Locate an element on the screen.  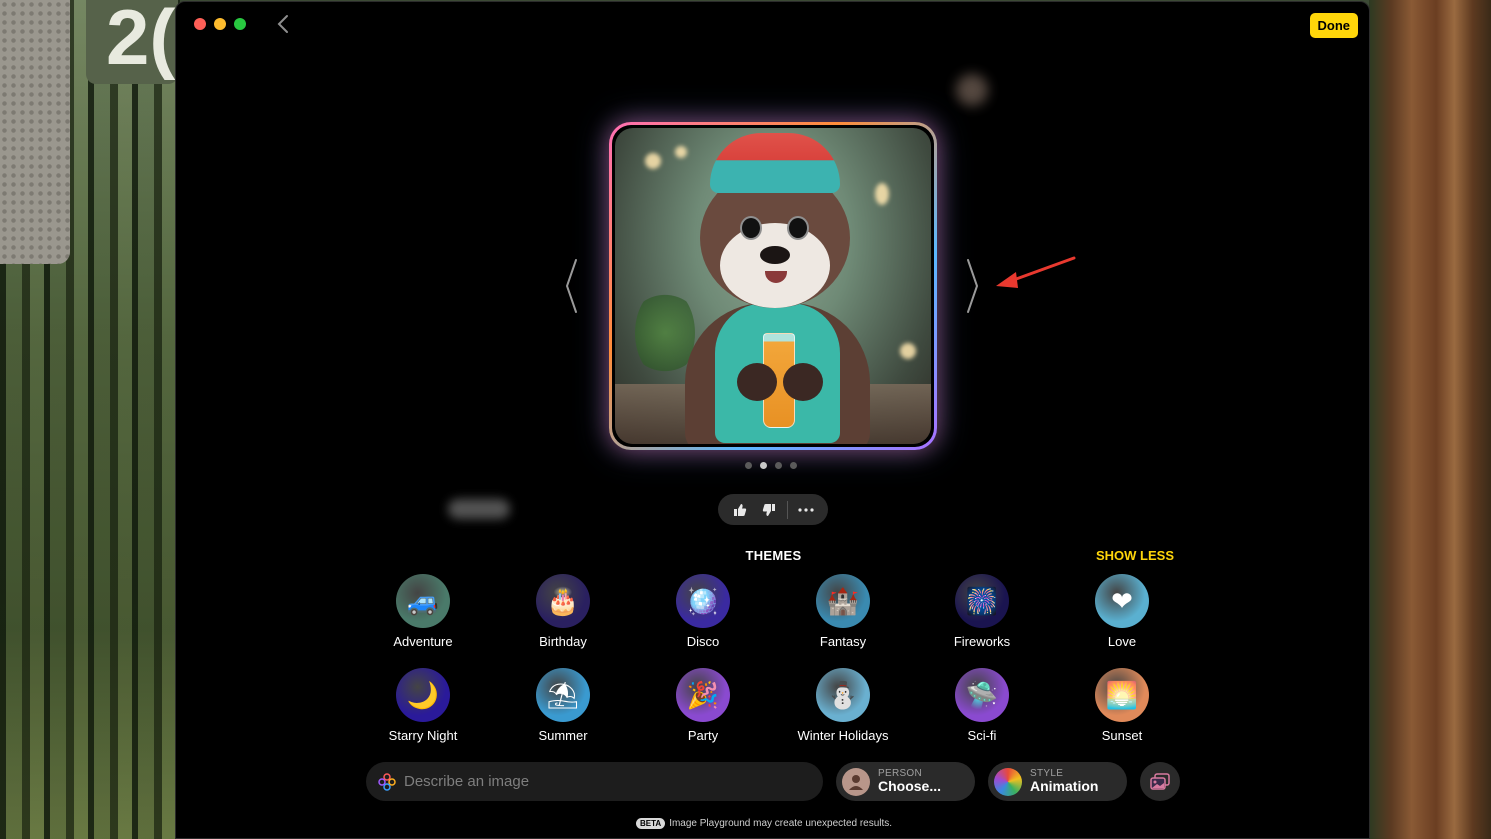
theme-label: Summer is located at coordinates (563, 735).